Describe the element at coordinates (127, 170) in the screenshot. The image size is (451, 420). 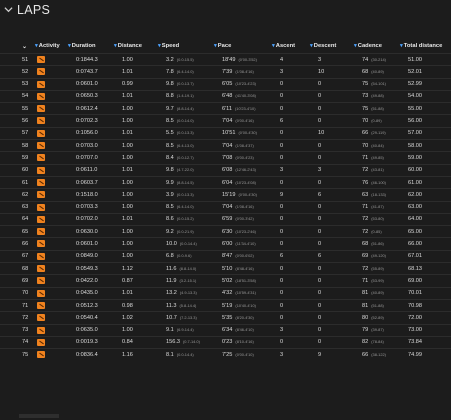
I see `cell-dist: 1.01` at that location.